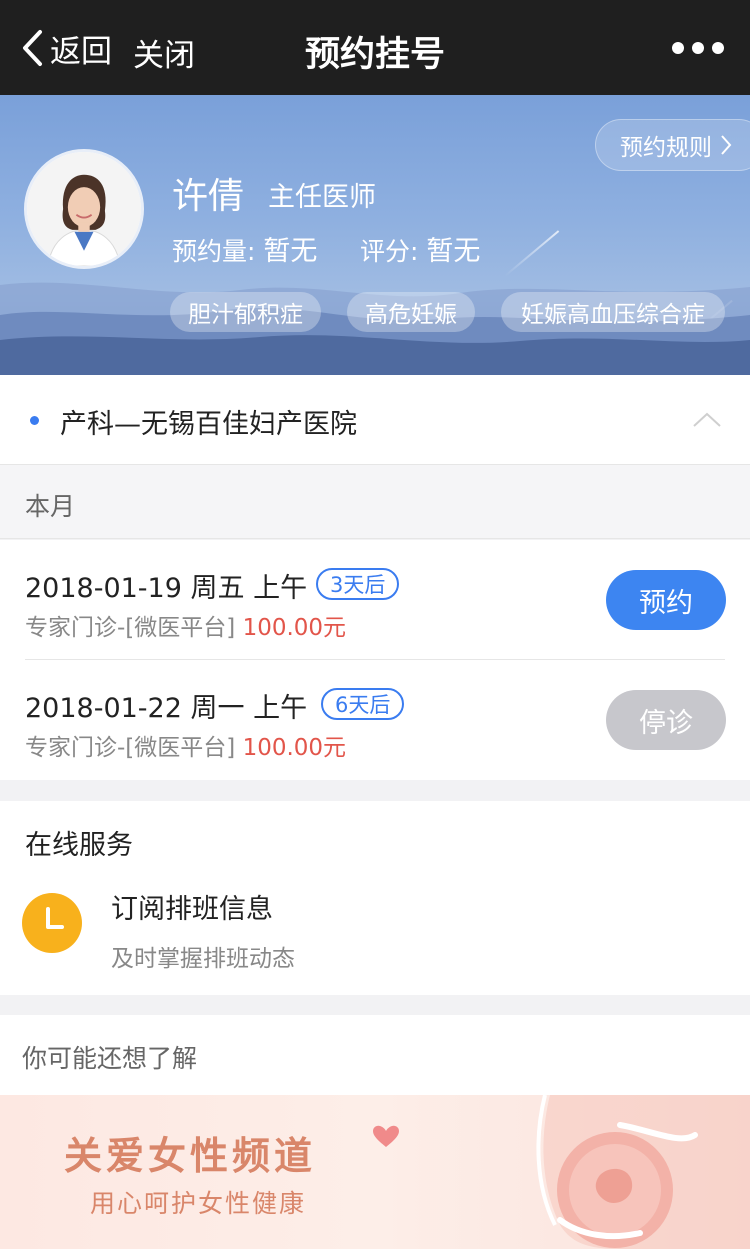  Describe the element at coordinates (375, 420) in the screenshot. I see `hospital-department-row: 产科—无锡百佳妇产医院` at that location.